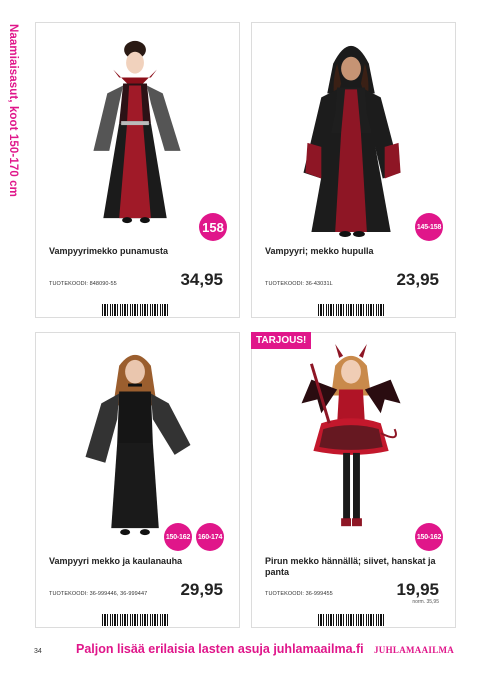 This screenshot has width=480, height=679. Describe the element at coordinates (213, 227) in the screenshot. I see `size-badge: 158` at that location.